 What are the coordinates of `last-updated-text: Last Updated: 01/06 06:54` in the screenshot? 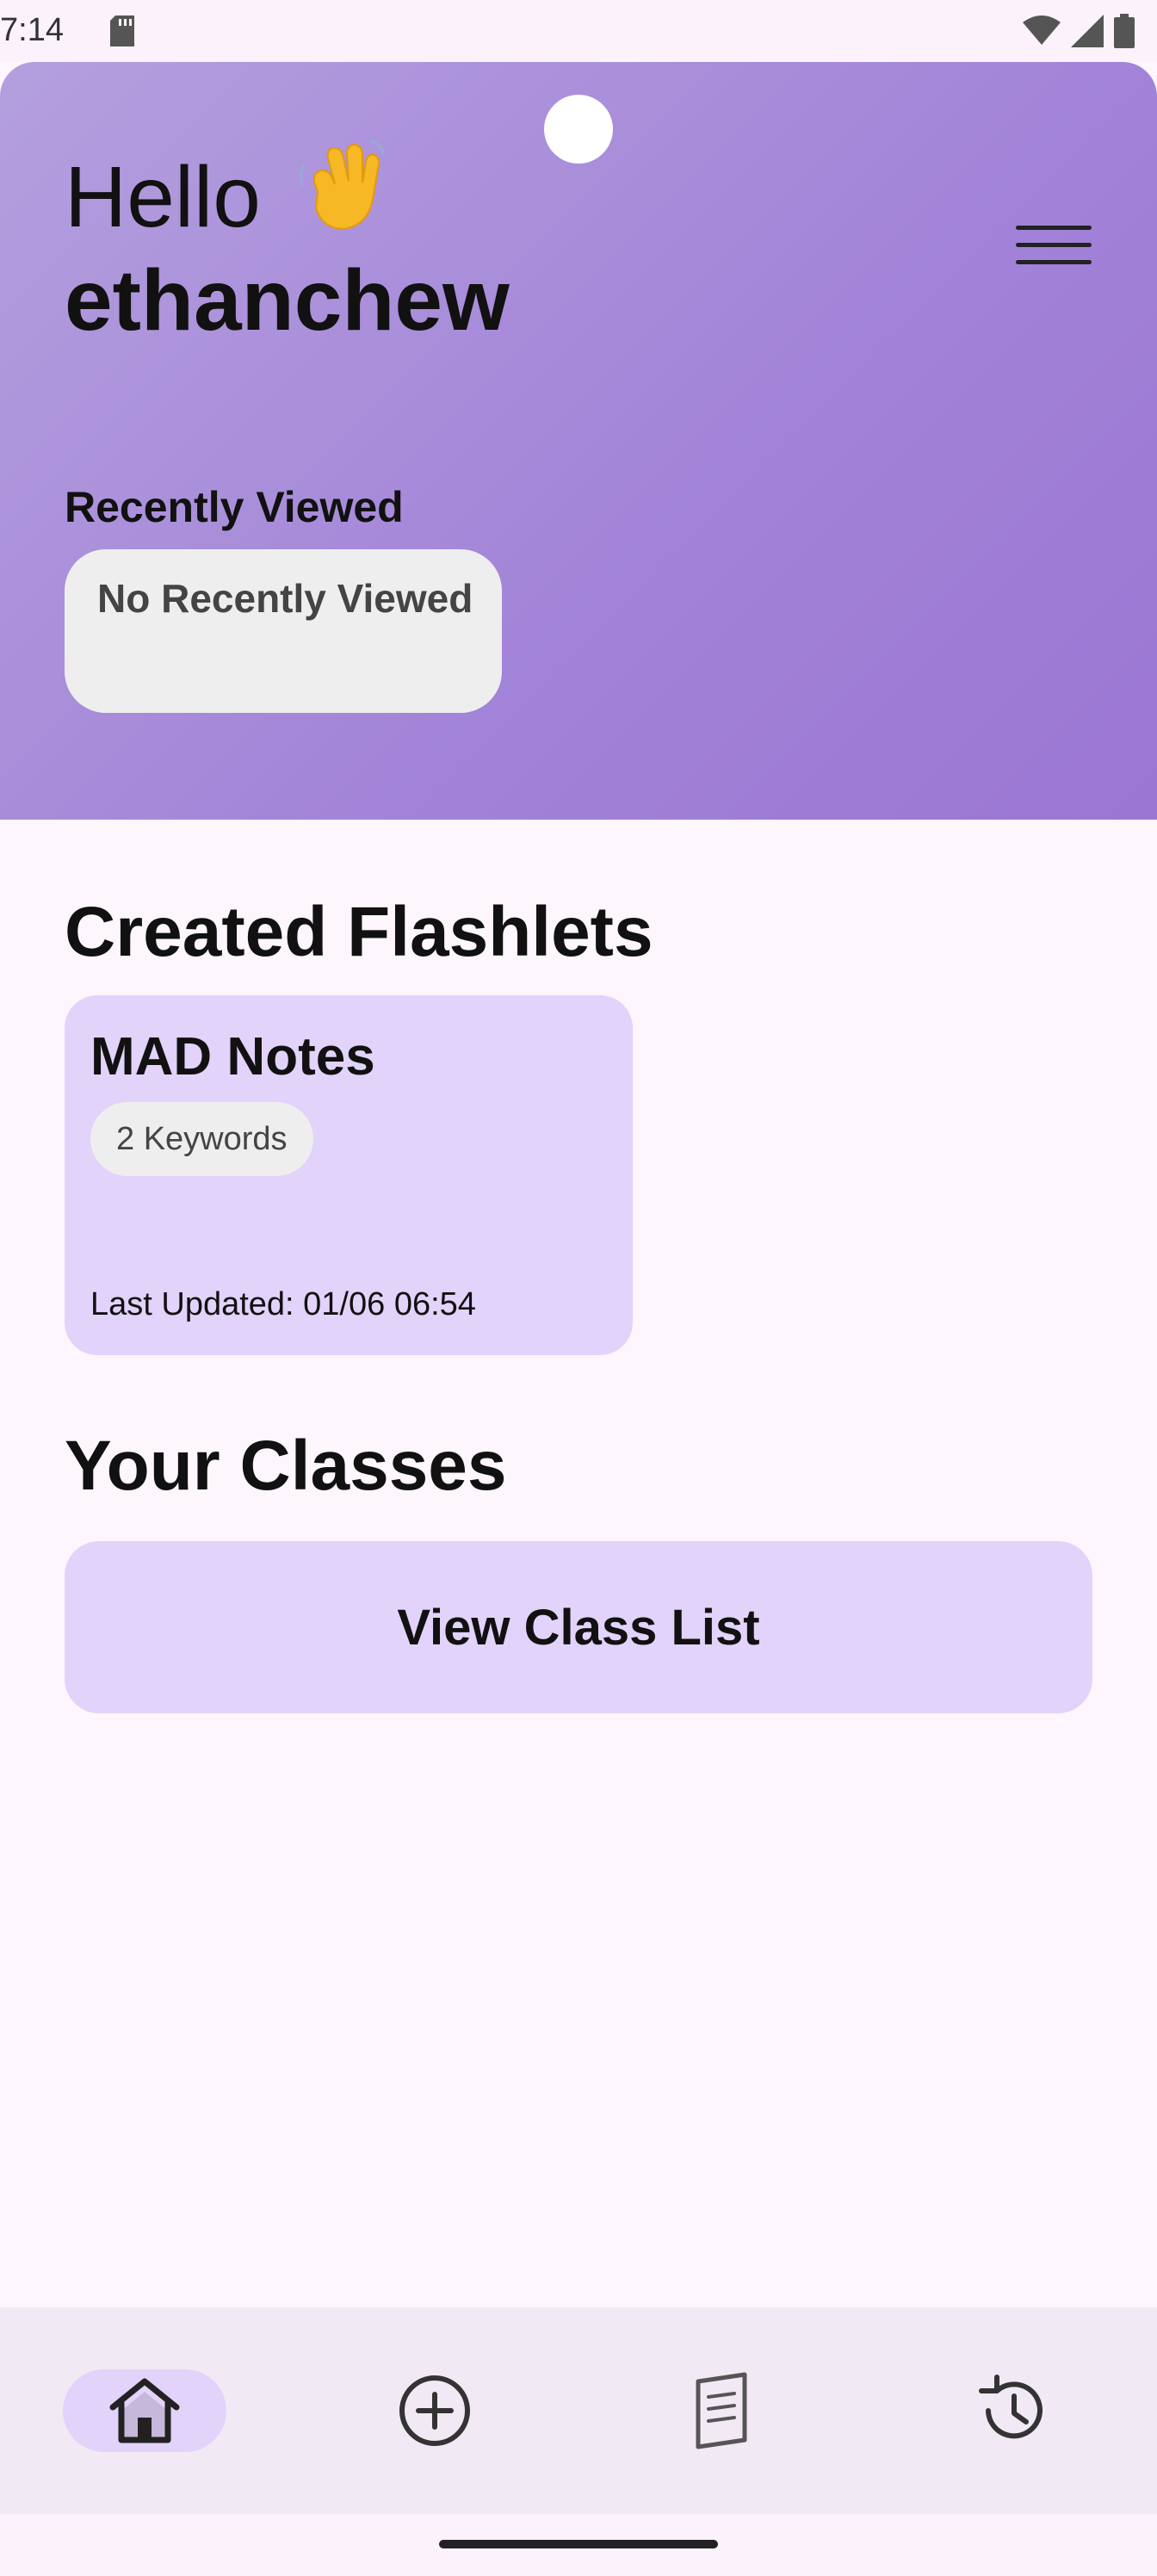 It's located at (283, 1304).